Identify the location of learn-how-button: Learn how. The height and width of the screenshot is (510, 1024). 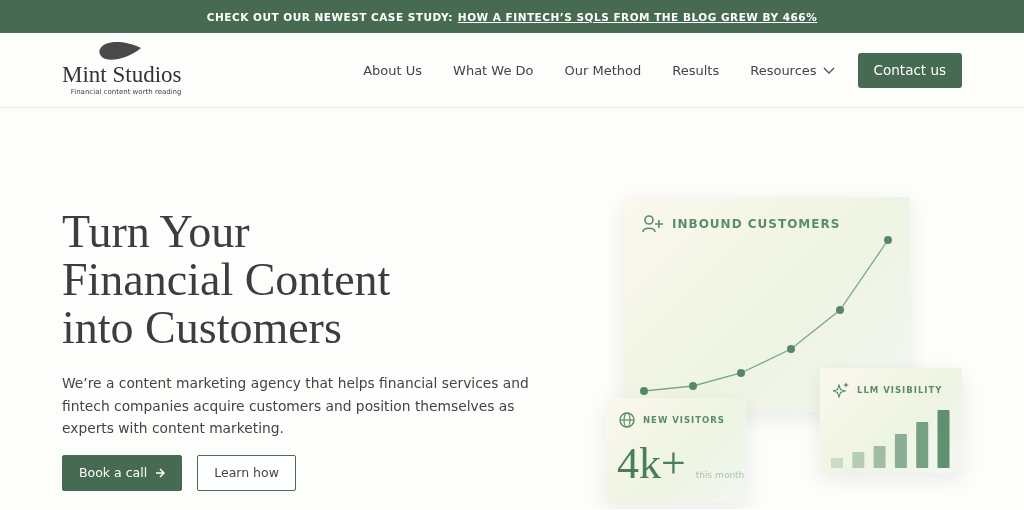
(246, 472).